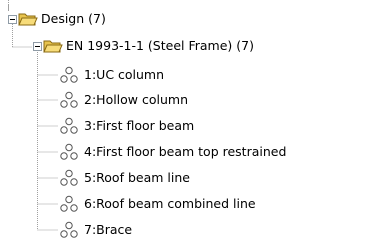 The image size is (392, 240). Describe the element at coordinates (73, 18) in the screenshot. I see `tree-node-label: Design (7)` at that location.